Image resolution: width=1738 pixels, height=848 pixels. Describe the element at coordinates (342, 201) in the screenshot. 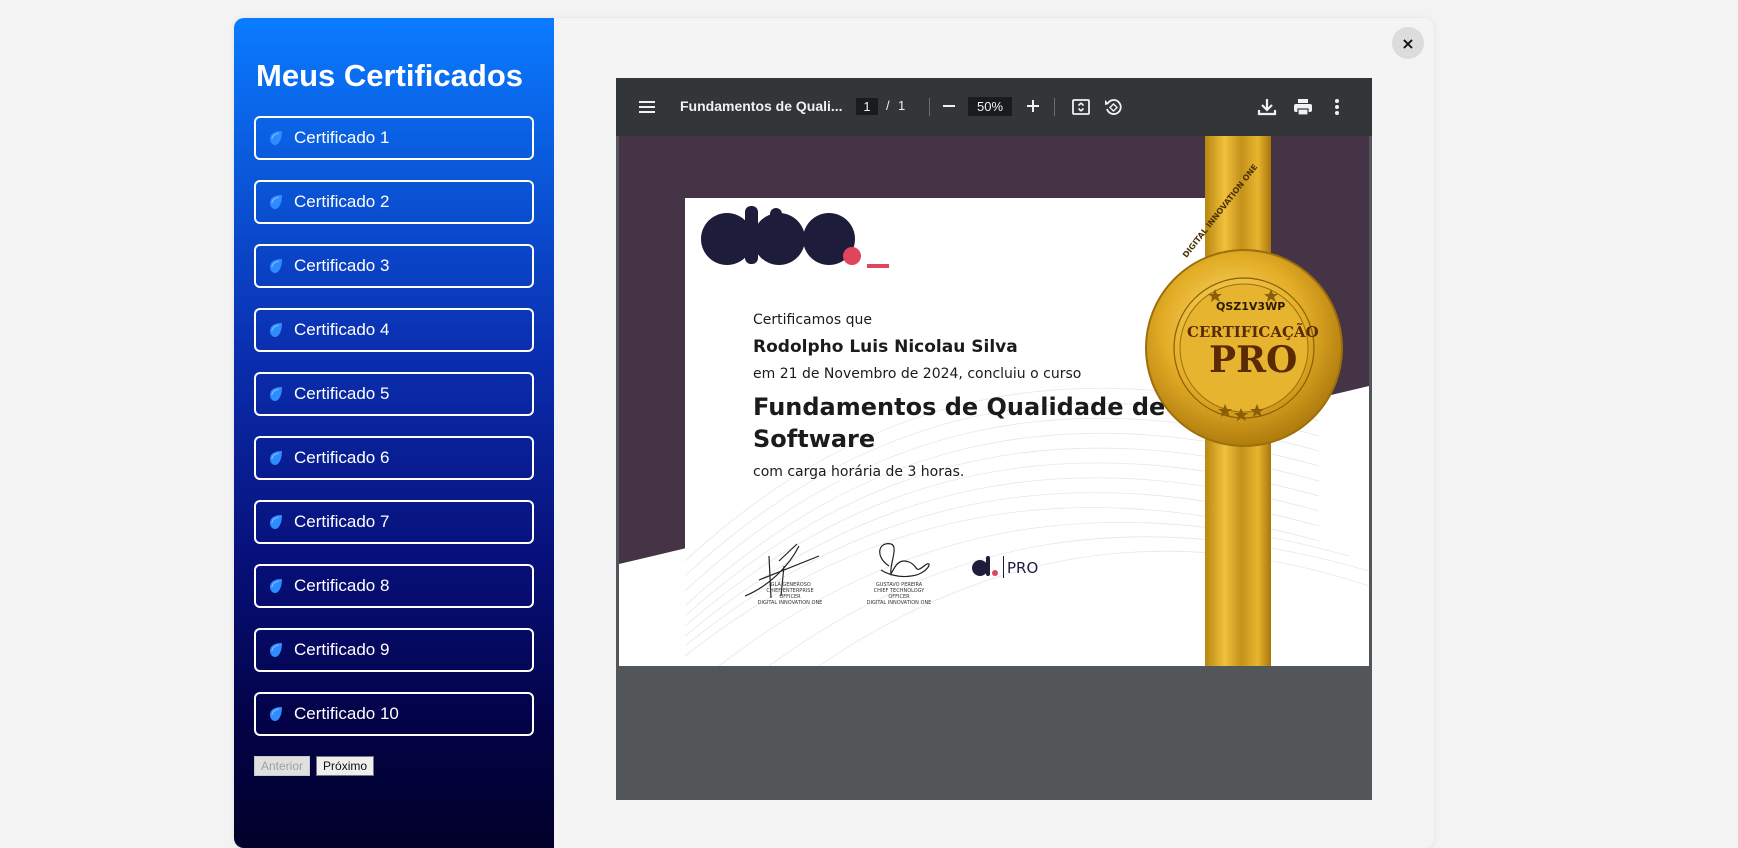

I see `certificate-item-label: Certificado 2` at that location.